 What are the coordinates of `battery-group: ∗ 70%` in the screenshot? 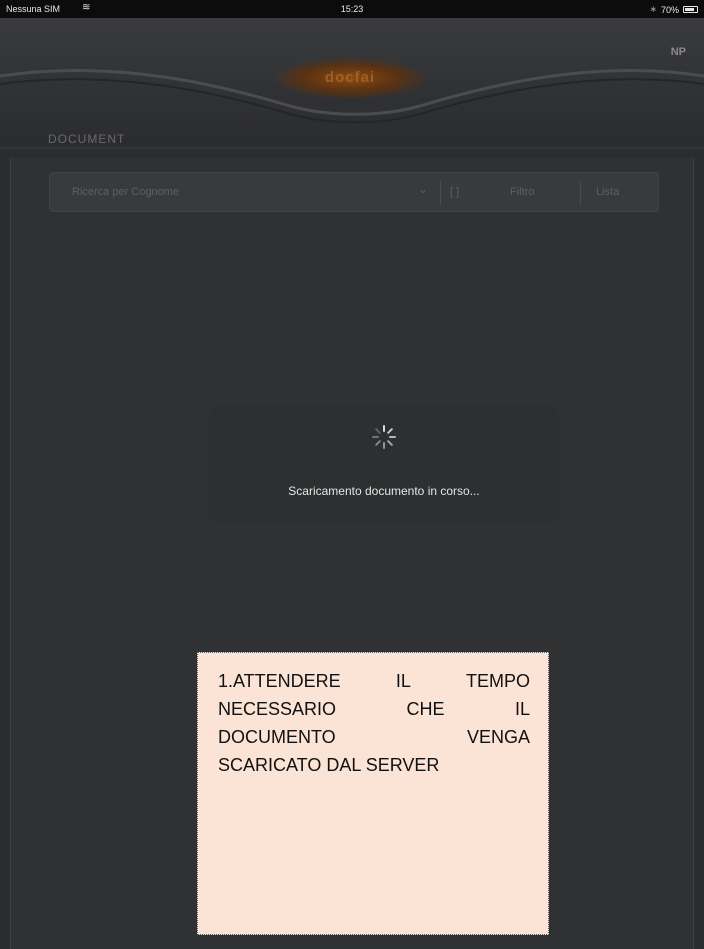 It's located at (673, 9).